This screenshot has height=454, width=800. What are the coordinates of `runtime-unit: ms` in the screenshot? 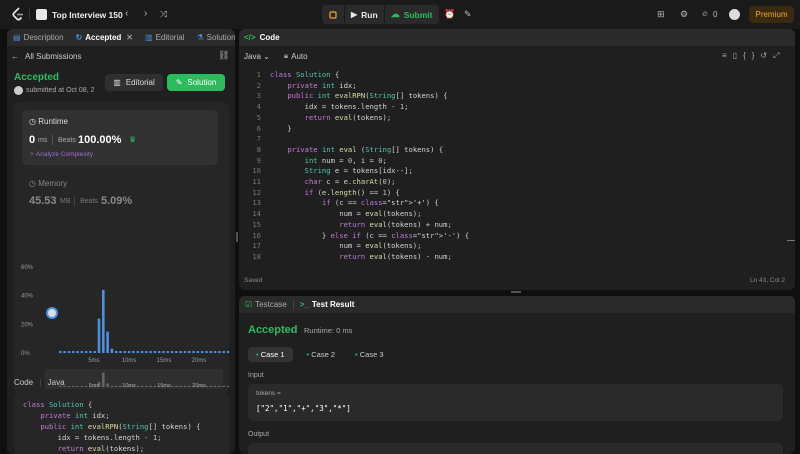 It's located at (43, 140).